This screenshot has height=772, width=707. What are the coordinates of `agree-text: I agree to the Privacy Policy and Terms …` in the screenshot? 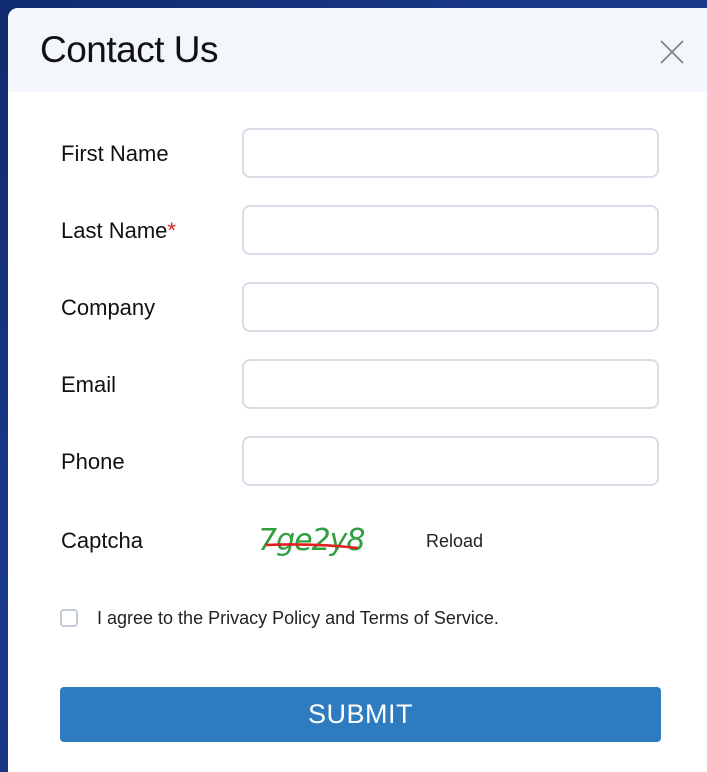 It's located at (298, 618).